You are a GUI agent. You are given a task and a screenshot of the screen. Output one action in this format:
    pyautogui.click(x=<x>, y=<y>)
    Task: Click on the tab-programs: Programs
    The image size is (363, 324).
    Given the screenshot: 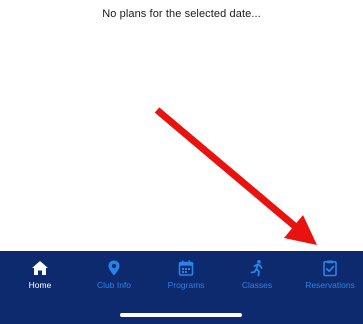 What is the action you would take?
    pyautogui.click(x=186, y=275)
    